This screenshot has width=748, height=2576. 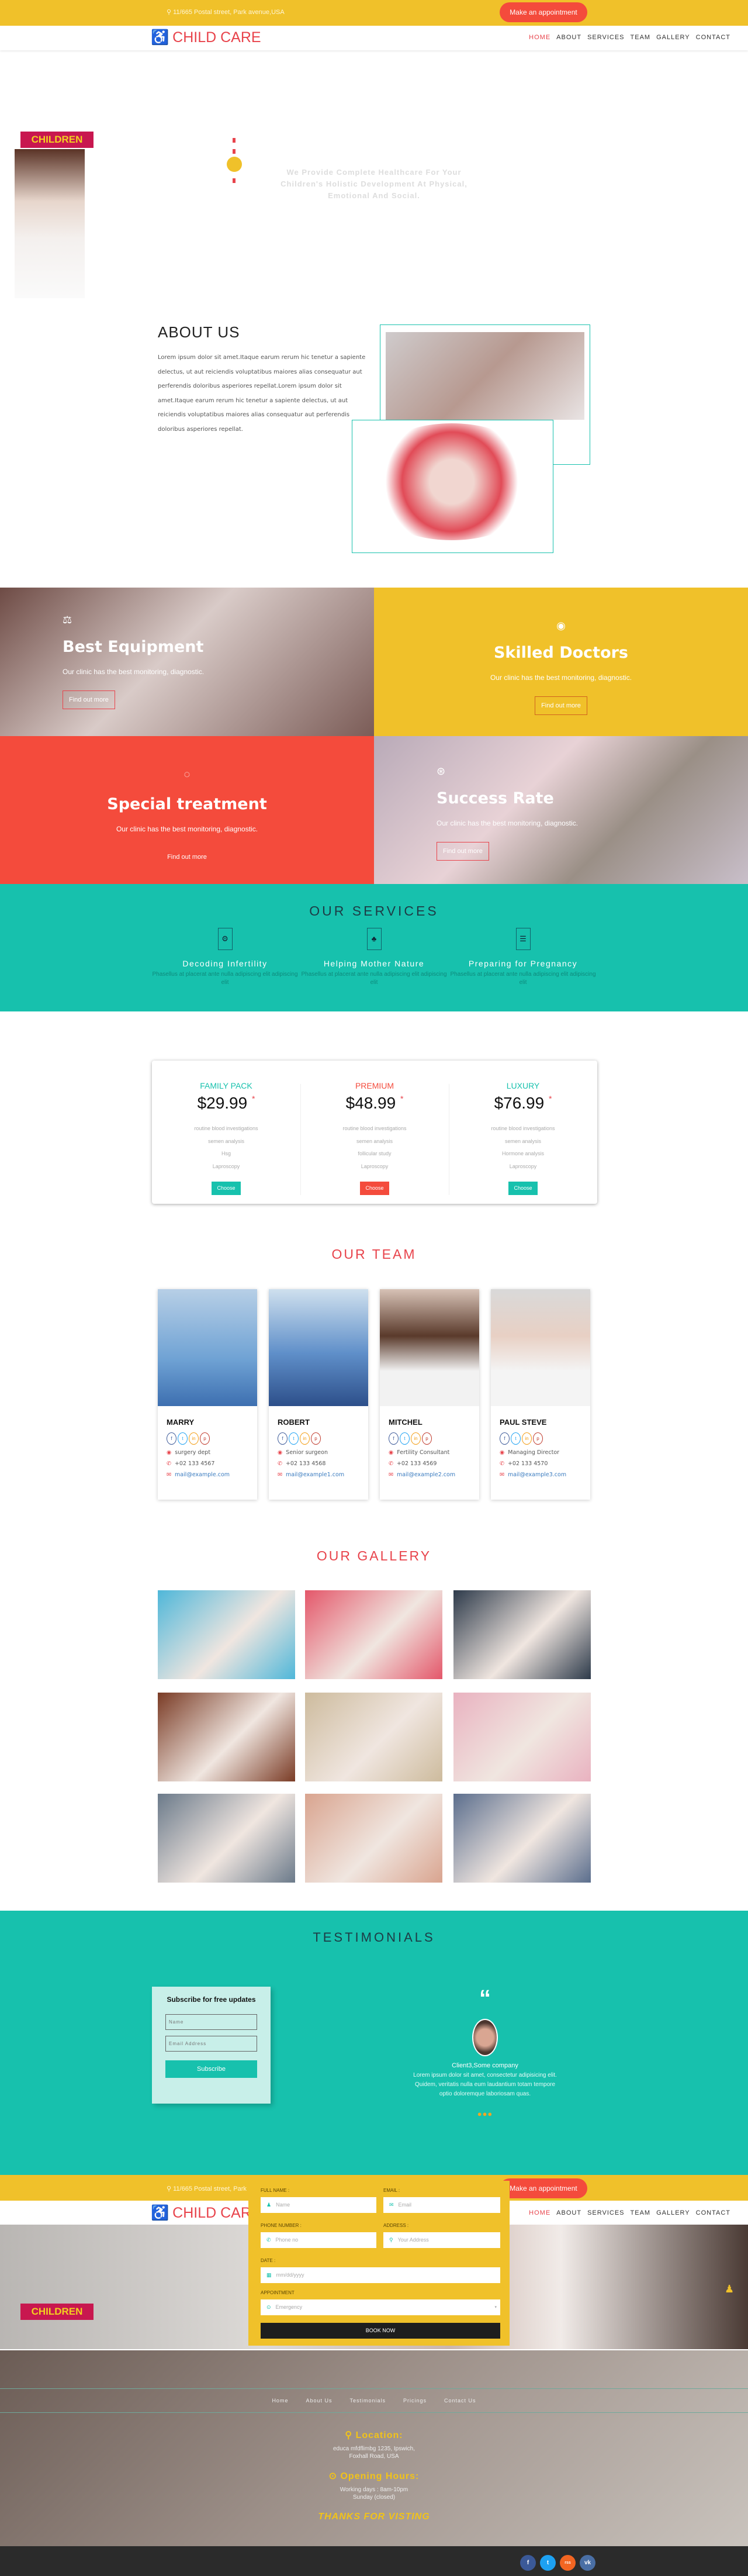 I want to click on phone-input: ✆ Phone no, so click(x=318, y=2240).